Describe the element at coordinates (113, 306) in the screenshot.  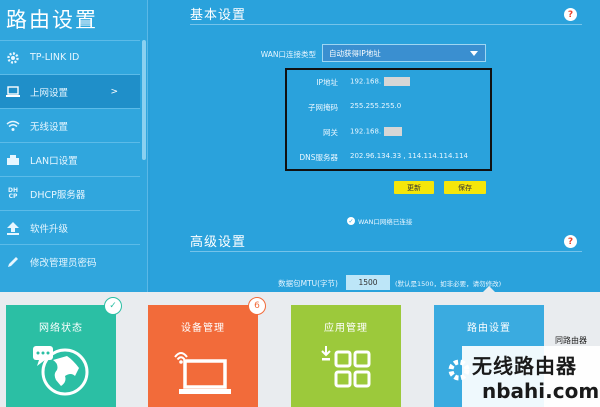
I see `check-badge-icon: ✓` at that location.